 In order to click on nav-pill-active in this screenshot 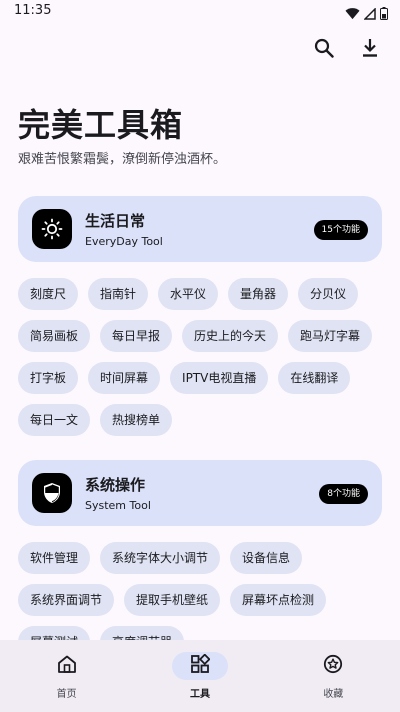, I will do `click(199, 666)`.